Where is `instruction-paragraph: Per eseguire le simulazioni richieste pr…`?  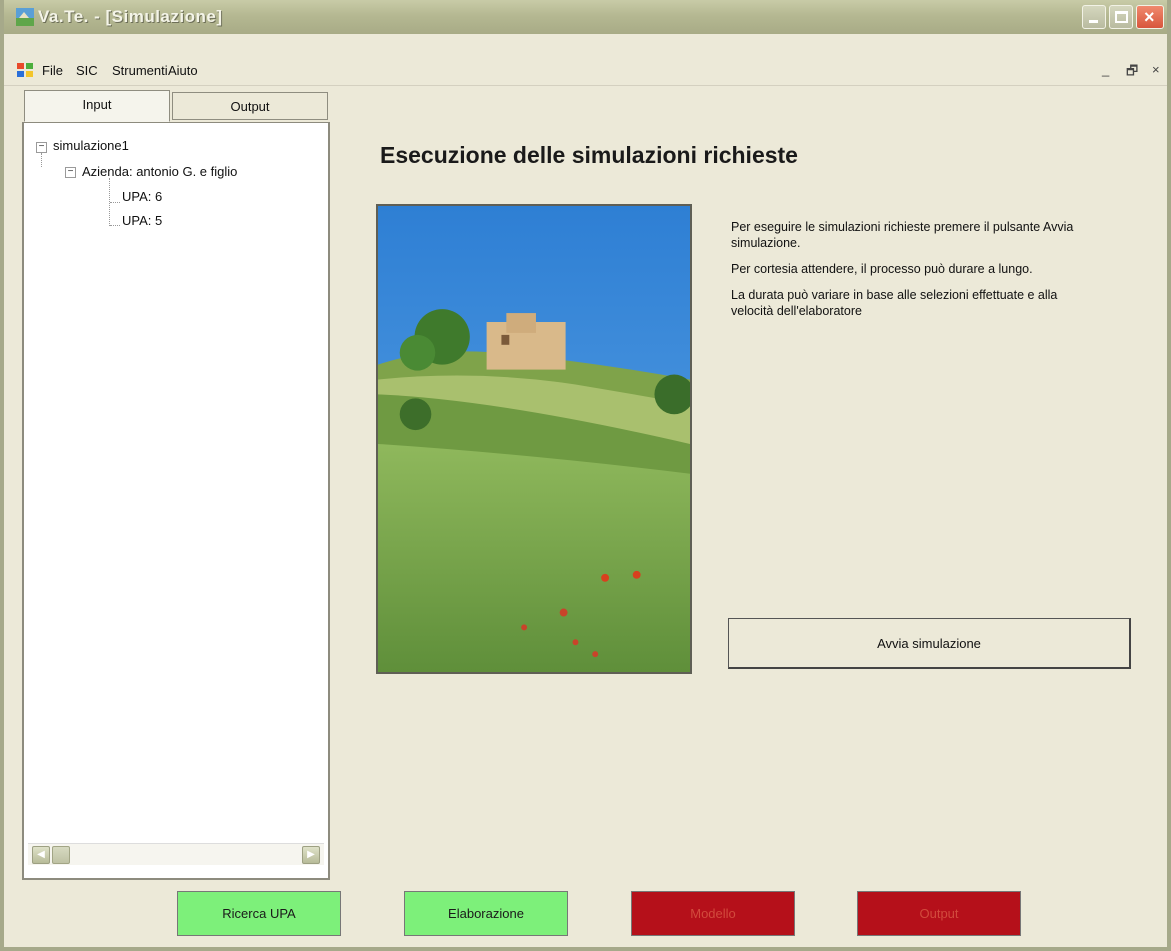
instruction-paragraph: Per eseguire le simulazioni richieste pr… is located at coordinates (902, 235).